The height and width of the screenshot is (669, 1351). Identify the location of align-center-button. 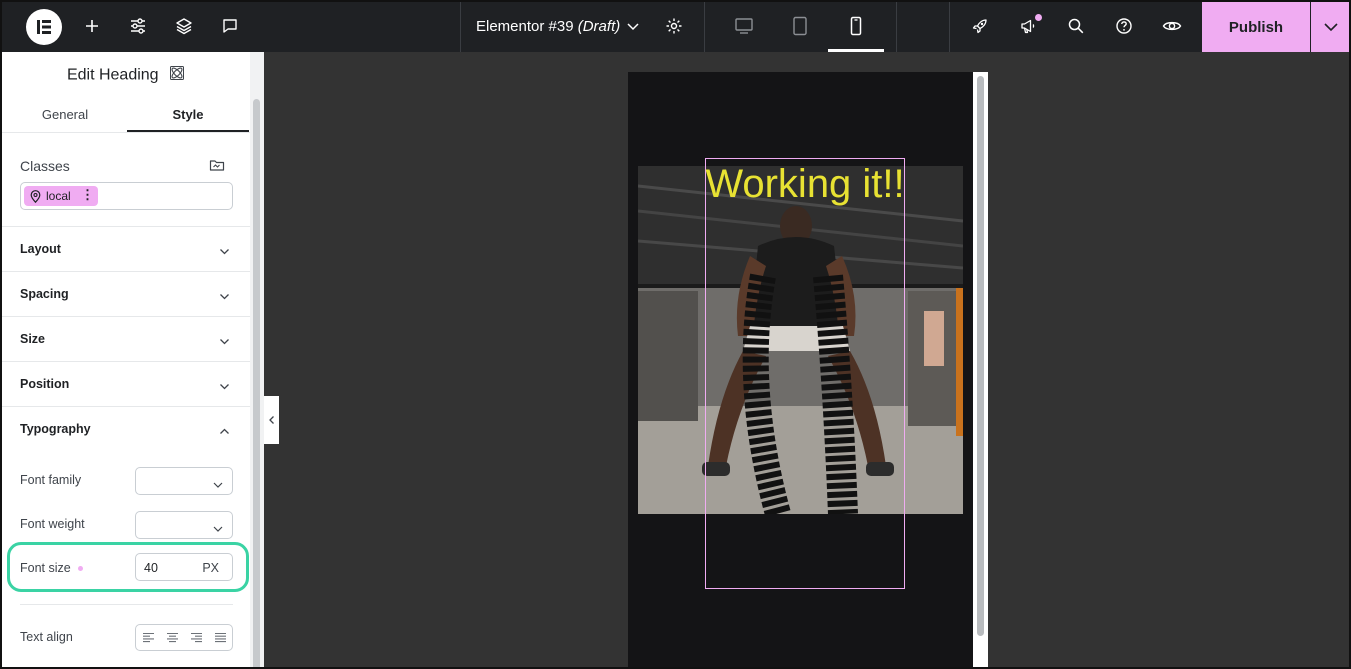
(172, 637).